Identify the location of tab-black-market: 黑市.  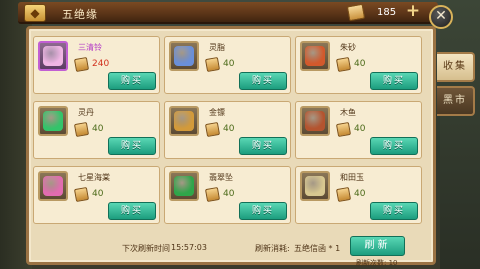
(456, 101).